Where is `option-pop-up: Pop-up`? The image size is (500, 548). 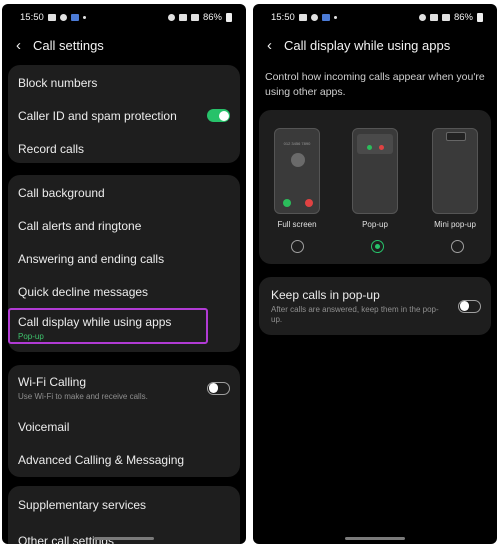
option-pop-up: Pop-up is located at coordinates (375, 178).